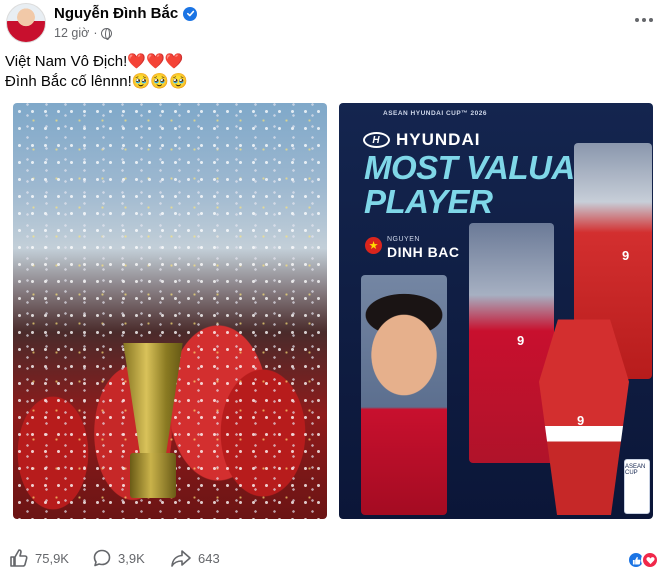 This screenshot has width=668, height=583. I want to click on mvp-title-line-2: PLAYER, so click(428, 201).